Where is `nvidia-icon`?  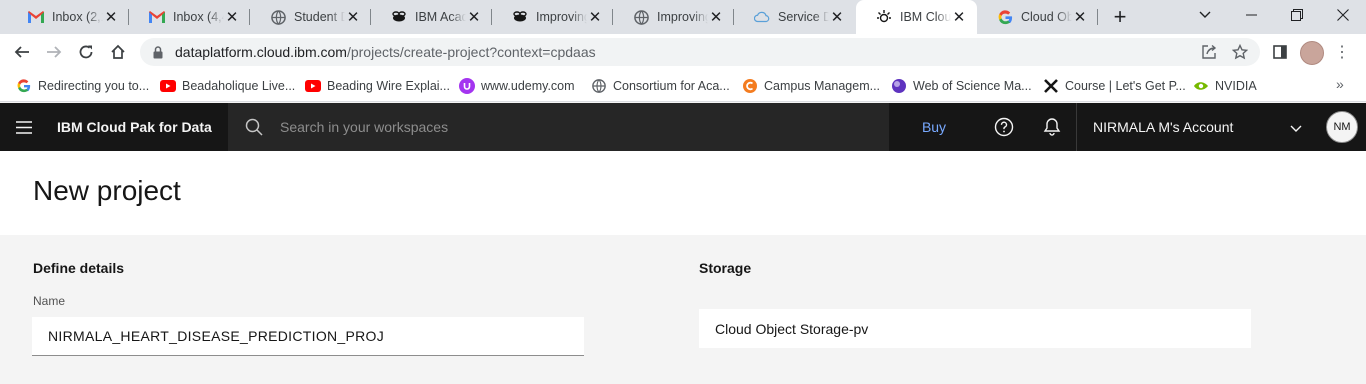 nvidia-icon is located at coordinates (1201, 86).